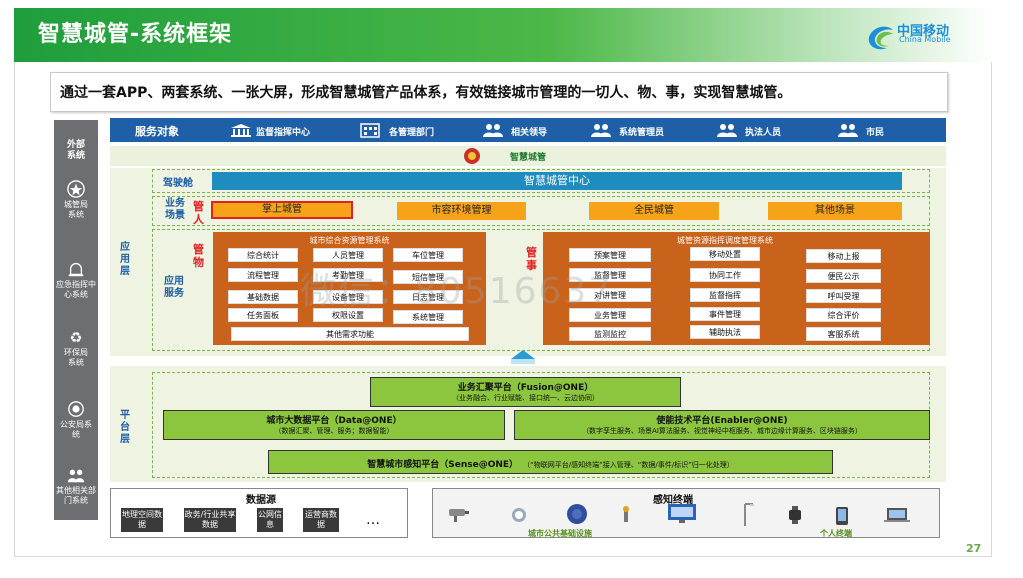 Image resolution: width=1023 pixels, height=578 pixels. Describe the element at coordinates (472, 156) in the screenshot. I see `emblem-icon` at that location.